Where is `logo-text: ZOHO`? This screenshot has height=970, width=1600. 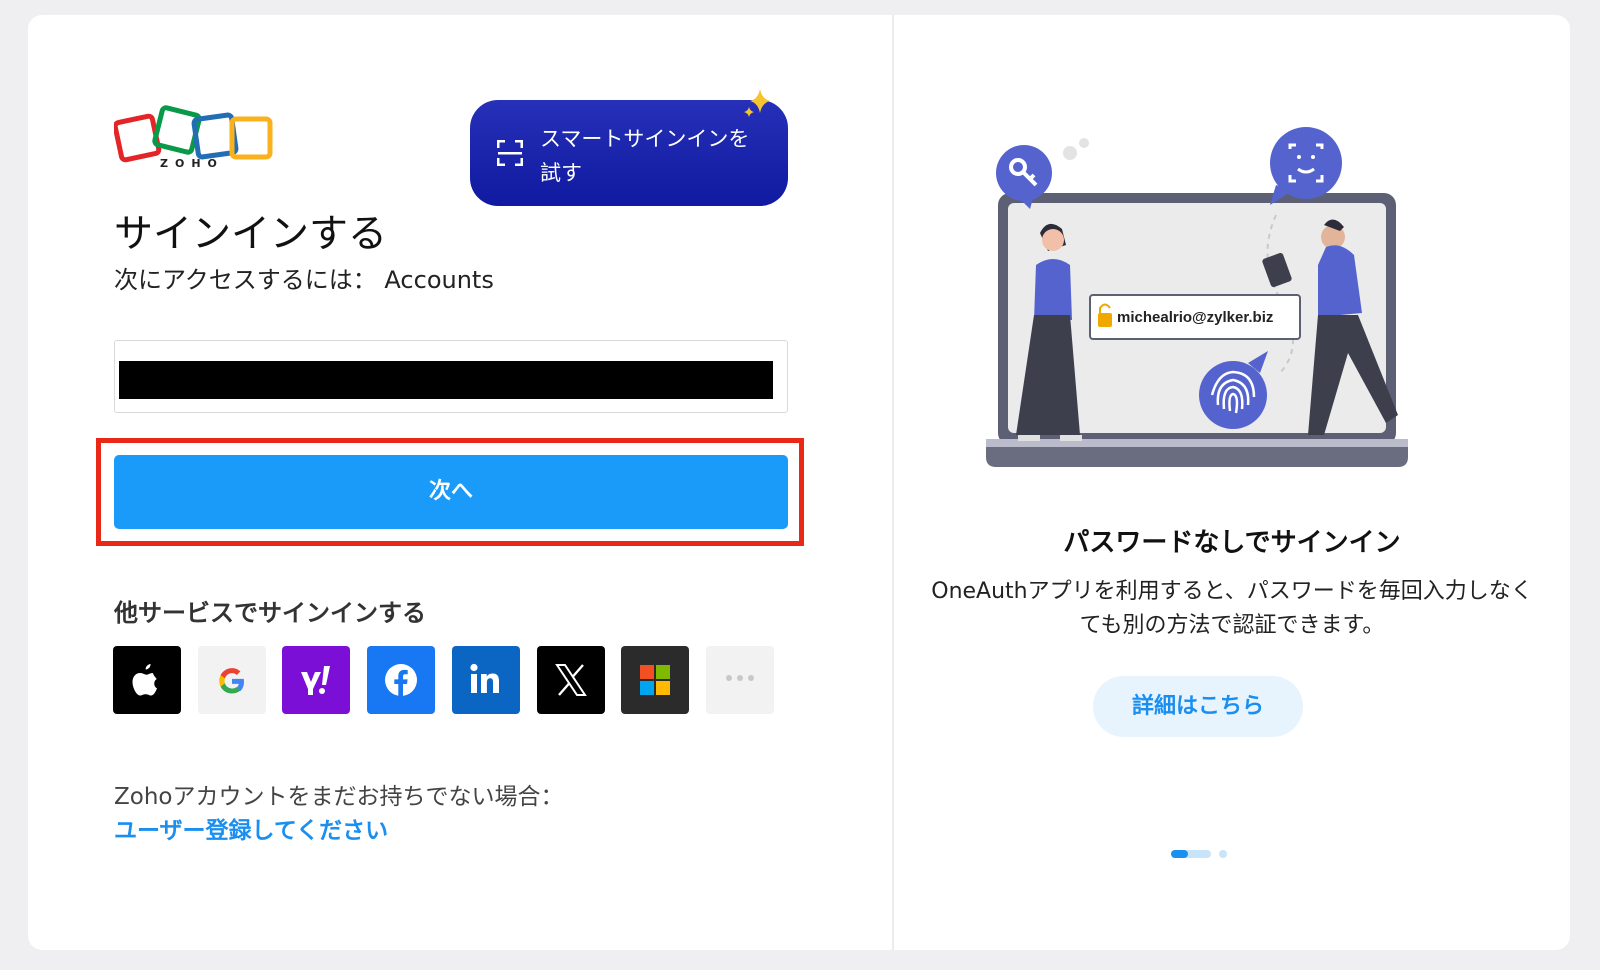 logo-text: ZOHO is located at coordinates (192, 163).